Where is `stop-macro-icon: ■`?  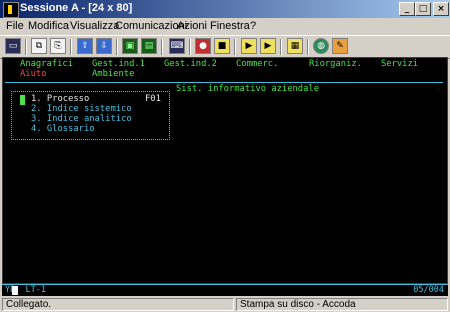 stop-macro-icon: ■ is located at coordinates (222, 46).